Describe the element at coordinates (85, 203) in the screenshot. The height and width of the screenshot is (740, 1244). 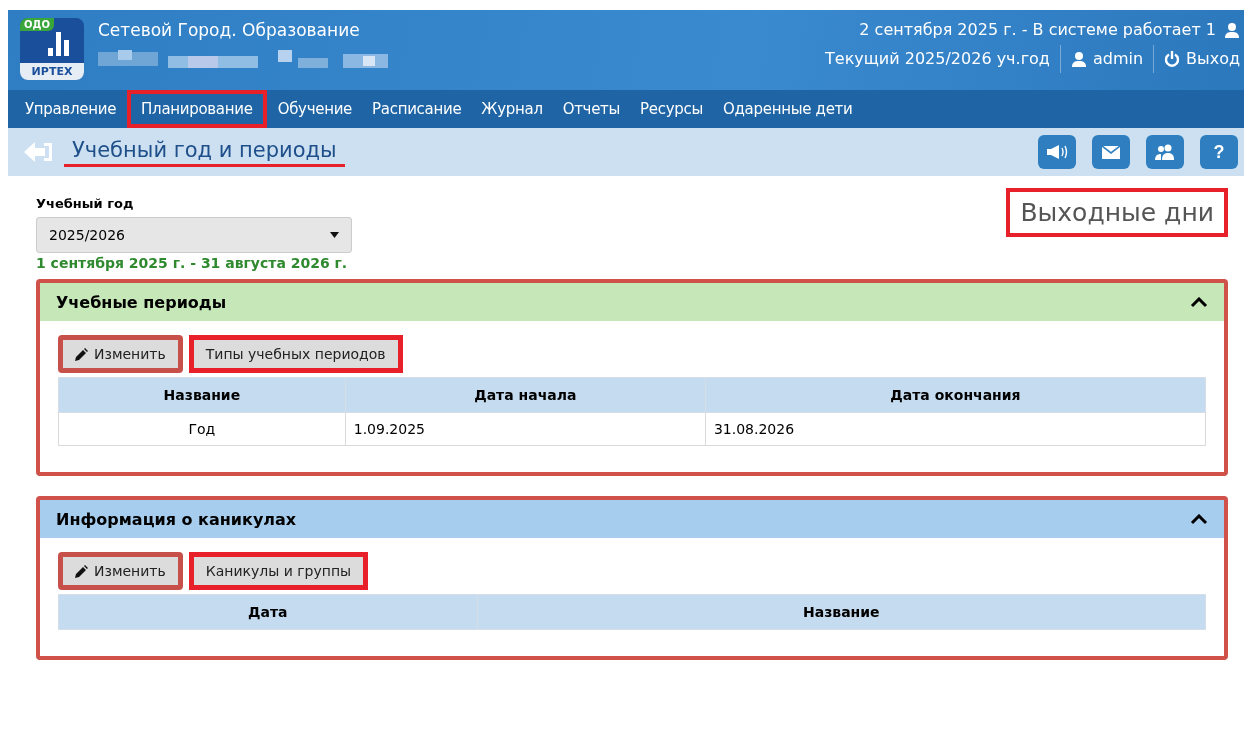
I see `field-label: Учебный год` at that location.